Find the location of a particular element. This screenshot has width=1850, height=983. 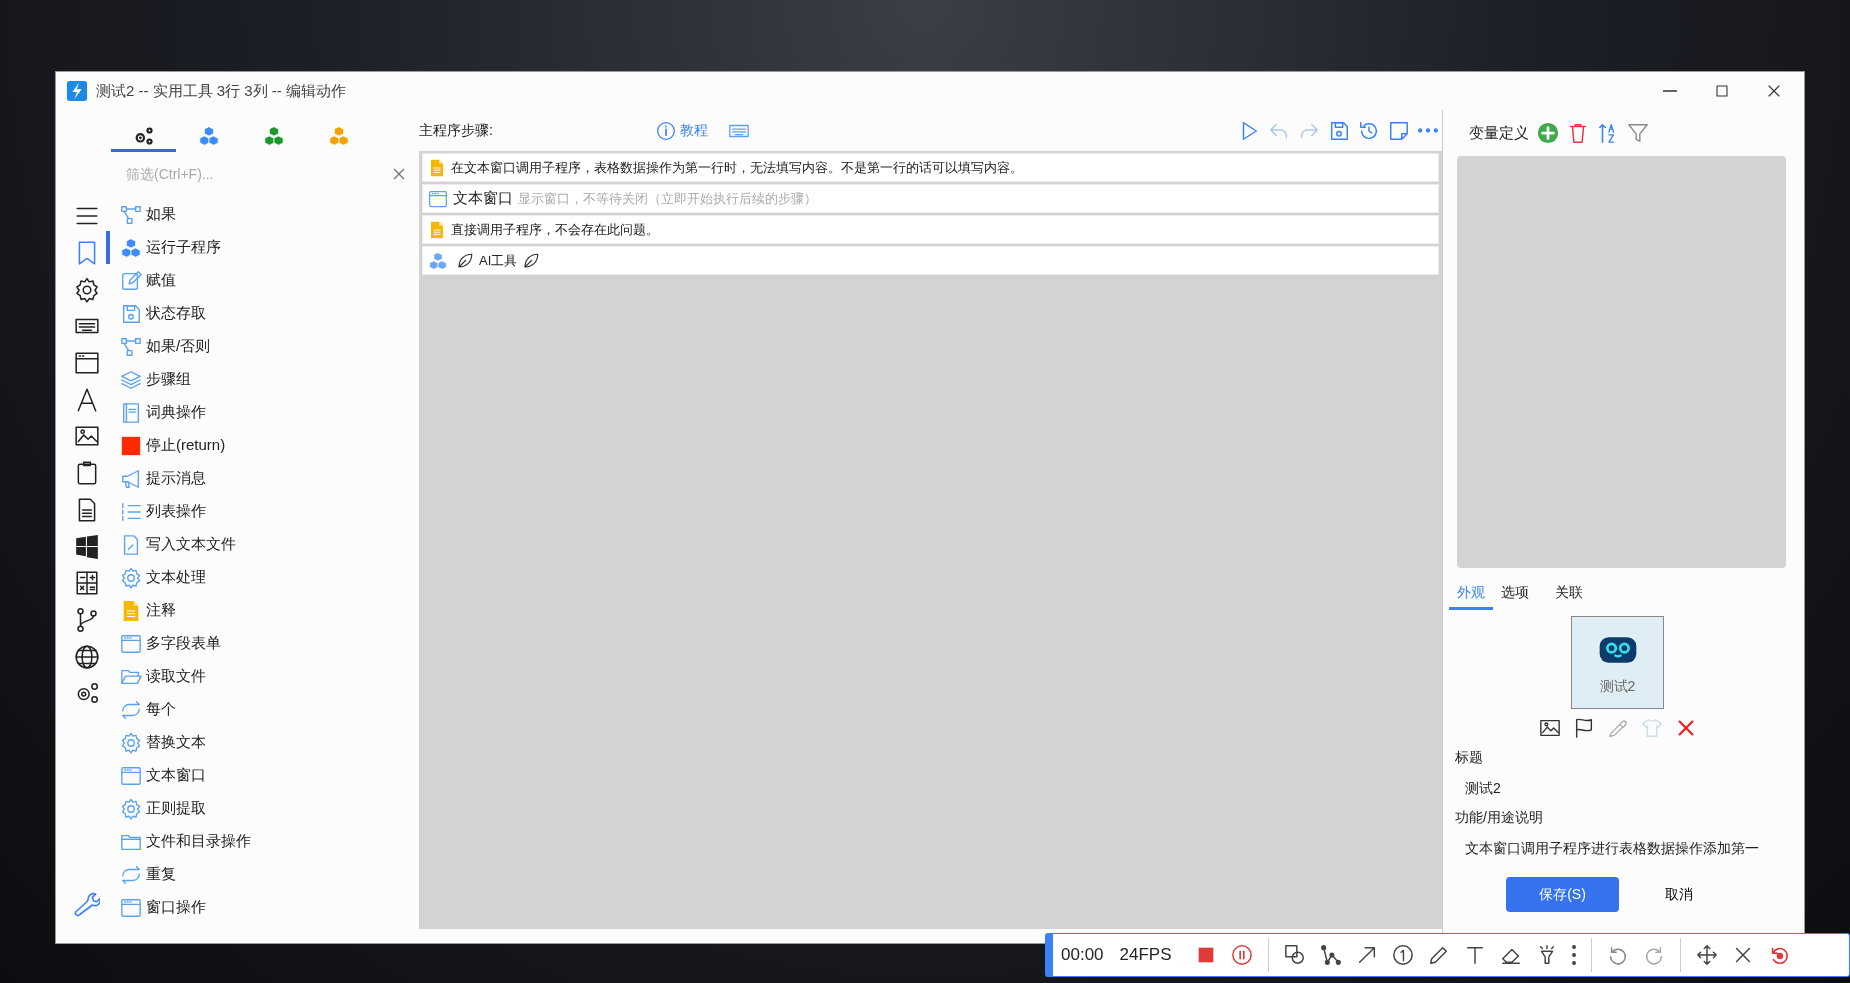

clear-button is located at coordinates (399, 174).